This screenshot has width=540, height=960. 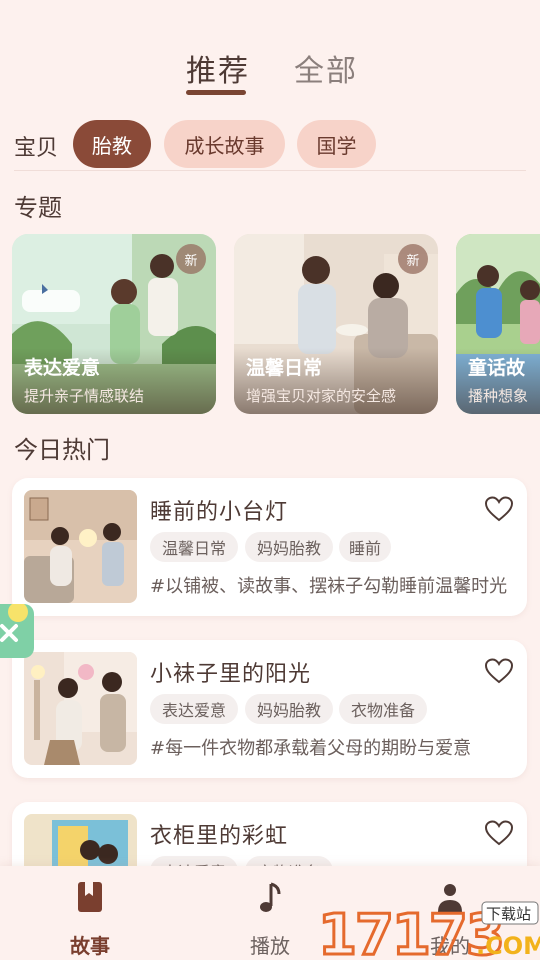 What do you see at coordinates (36, 148) in the screenshot?
I see `category-label: 宝贝` at bounding box center [36, 148].